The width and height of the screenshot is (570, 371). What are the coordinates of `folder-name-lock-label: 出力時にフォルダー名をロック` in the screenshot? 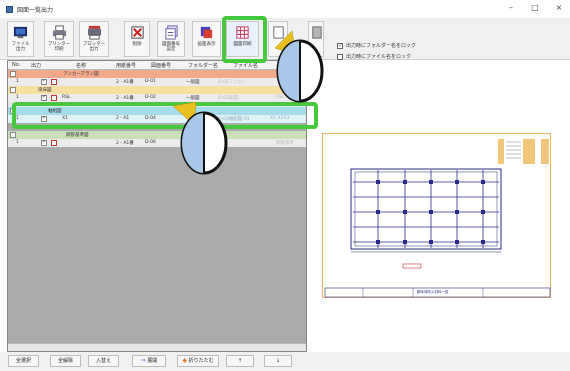 It's located at (381, 46).